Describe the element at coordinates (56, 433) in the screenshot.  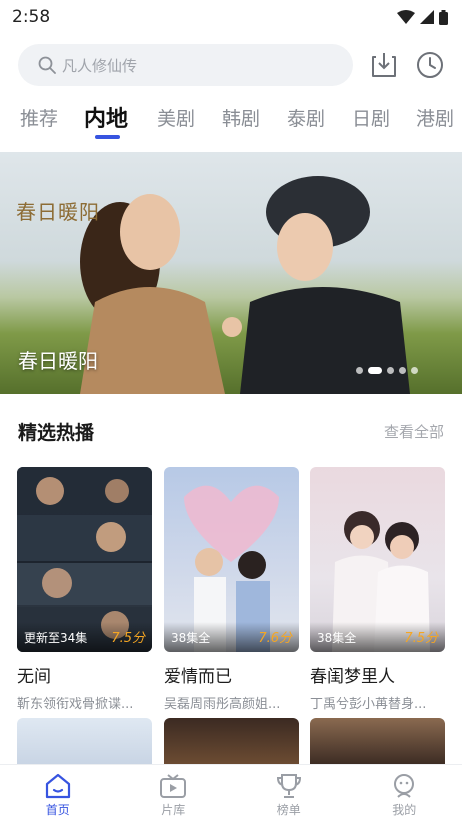
I see `section-title: 精选热播` at that location.